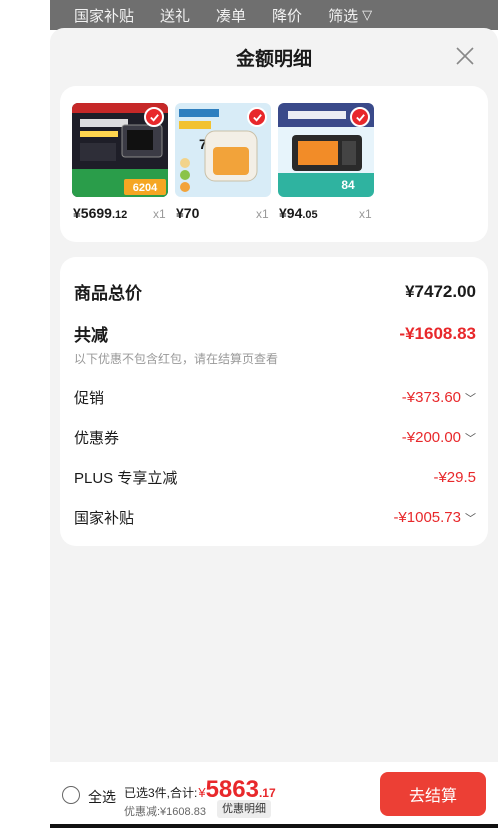 The height and width of the screenshot is (828, 498). Describe the element at coordinates (275, 291) in the screenshot. I see `total-price-row: 商品总价 ¥7472.00` at that location.